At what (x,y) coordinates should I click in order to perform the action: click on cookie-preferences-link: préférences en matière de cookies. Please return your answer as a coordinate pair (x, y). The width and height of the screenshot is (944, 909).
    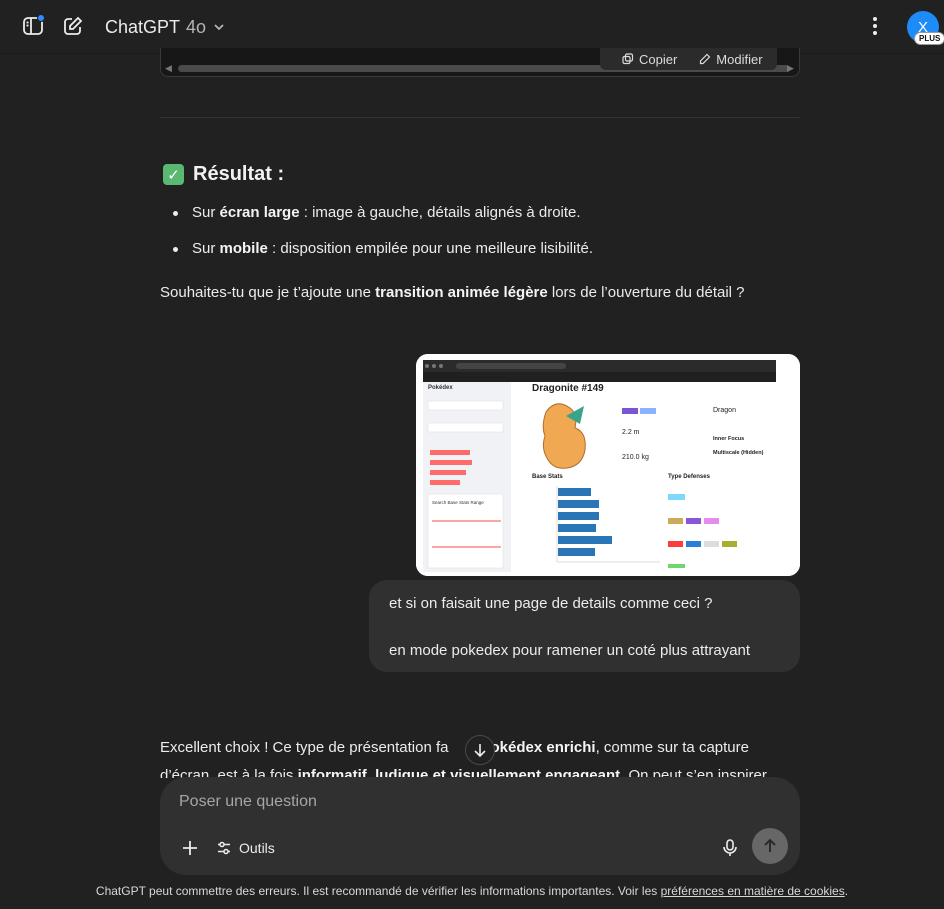
    Looking at the image, I should click on (753, 891).